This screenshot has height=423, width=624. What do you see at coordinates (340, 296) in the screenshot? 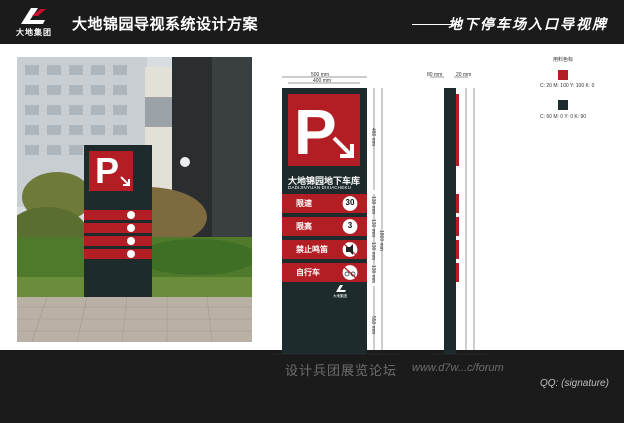
I see `small-logo-text: 大地集团` at bounding box center [340, 296].